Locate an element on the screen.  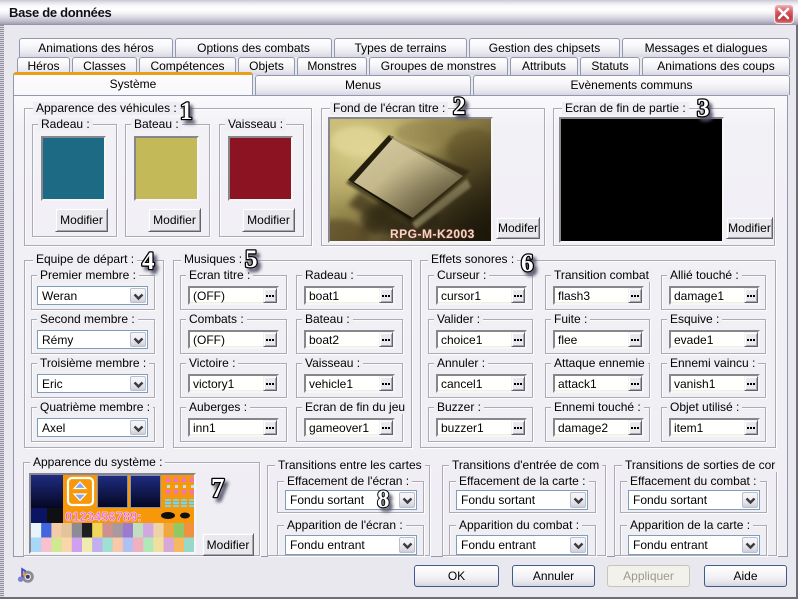
svg-text: 6 is located at coordinates (527, 263).